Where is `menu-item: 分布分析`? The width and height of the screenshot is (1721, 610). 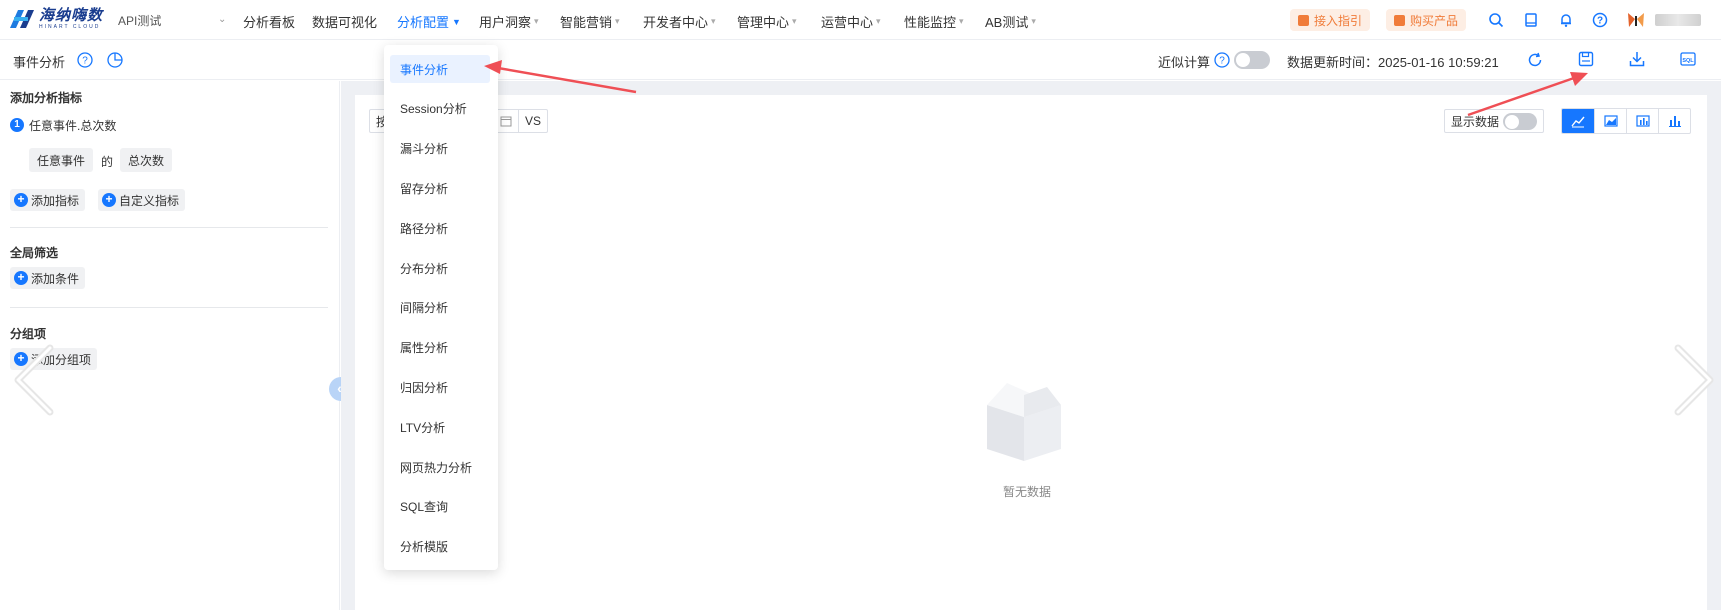 menu-item: 分布分析 is located at coordinates (440, 268).